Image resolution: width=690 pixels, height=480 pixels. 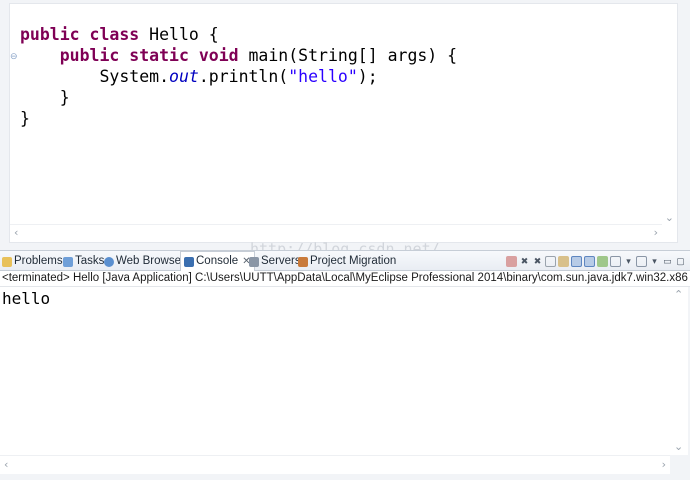 I want to click on tab-project-migration: Project Migration, so click(x=347, y=261).